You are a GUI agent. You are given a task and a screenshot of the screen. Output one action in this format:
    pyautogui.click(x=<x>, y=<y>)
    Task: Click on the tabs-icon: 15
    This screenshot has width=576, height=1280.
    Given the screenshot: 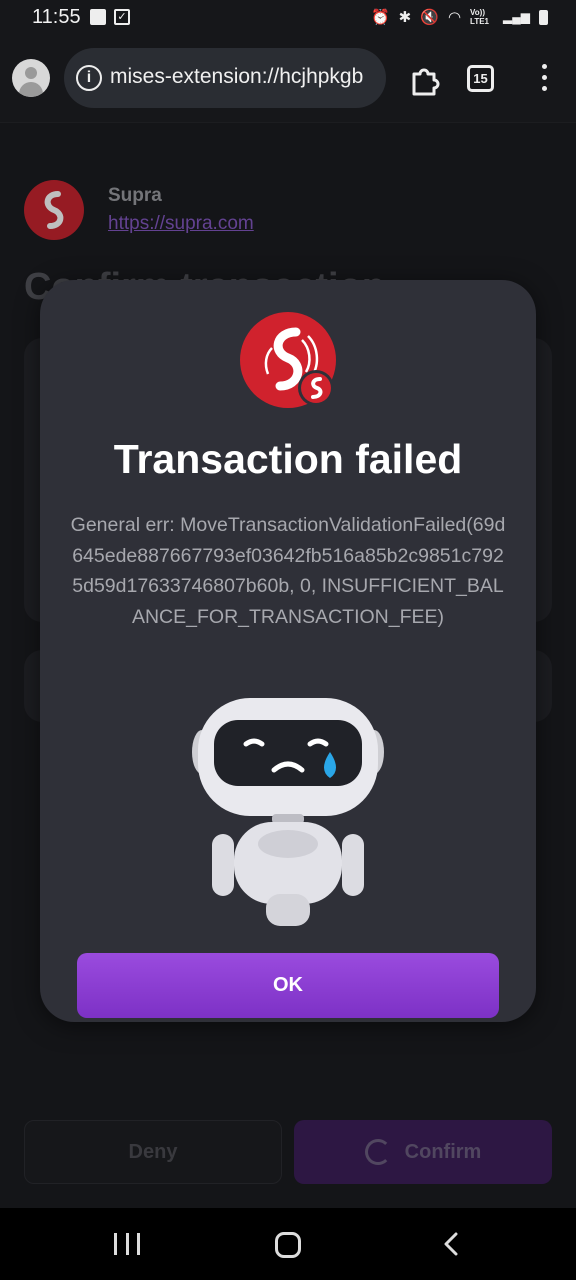 What is the action you would take?
    pyautogui.click(x=480, y=78)
    